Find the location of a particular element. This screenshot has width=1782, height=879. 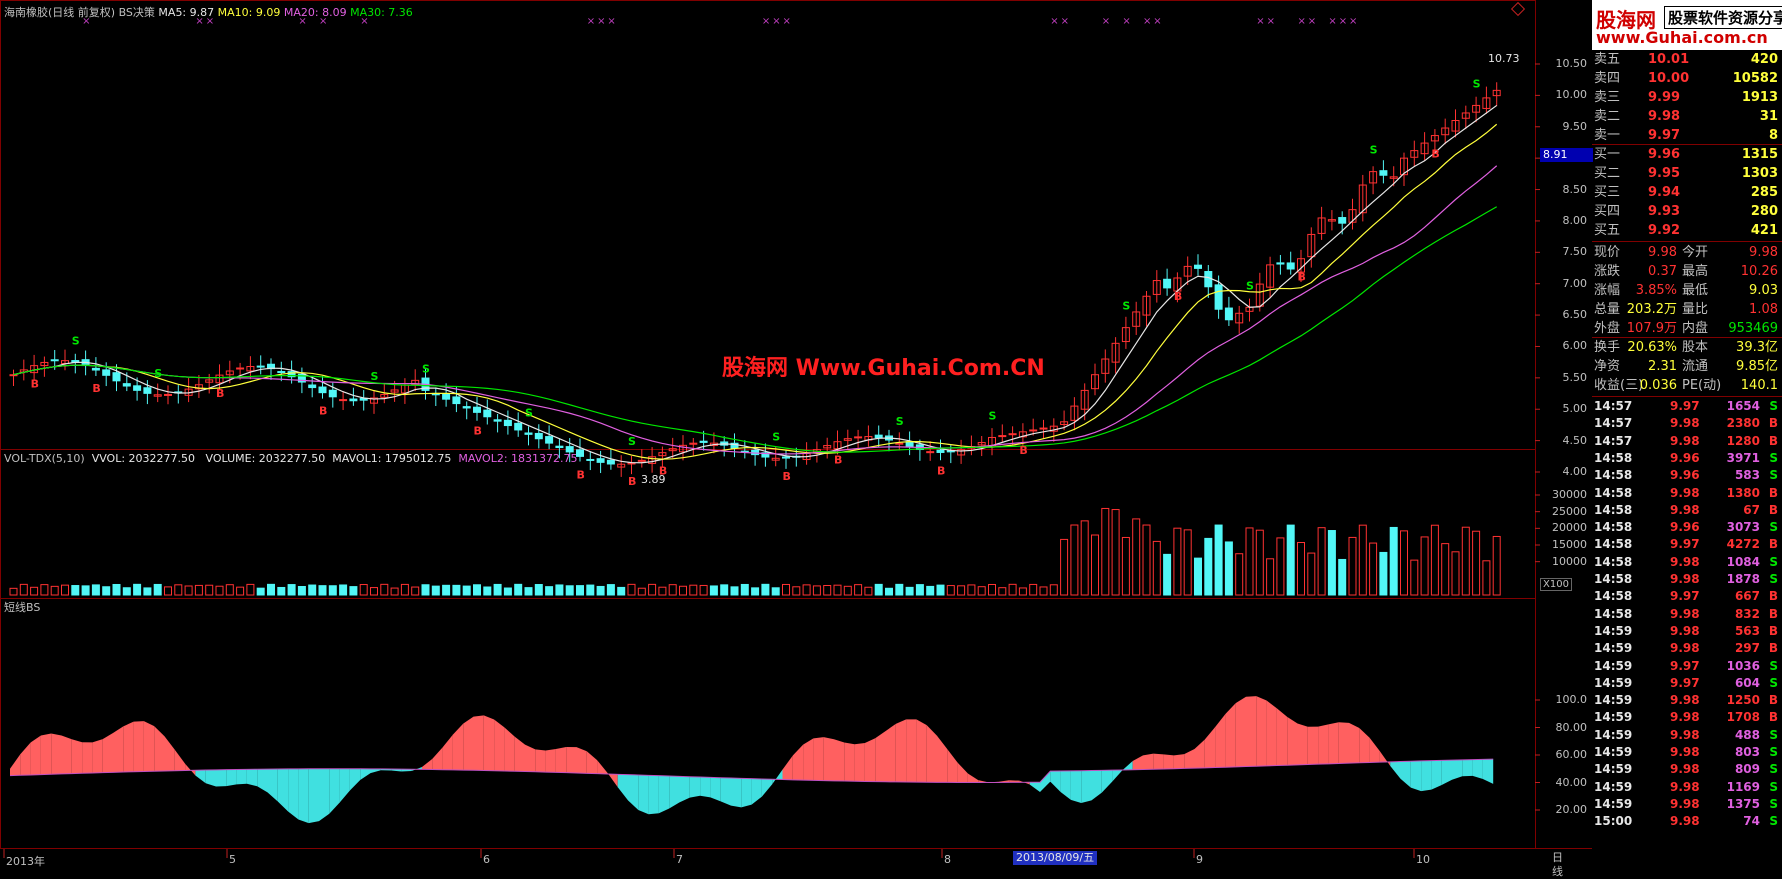

order-volume: 1303 is located at coordinates (1759, 173).